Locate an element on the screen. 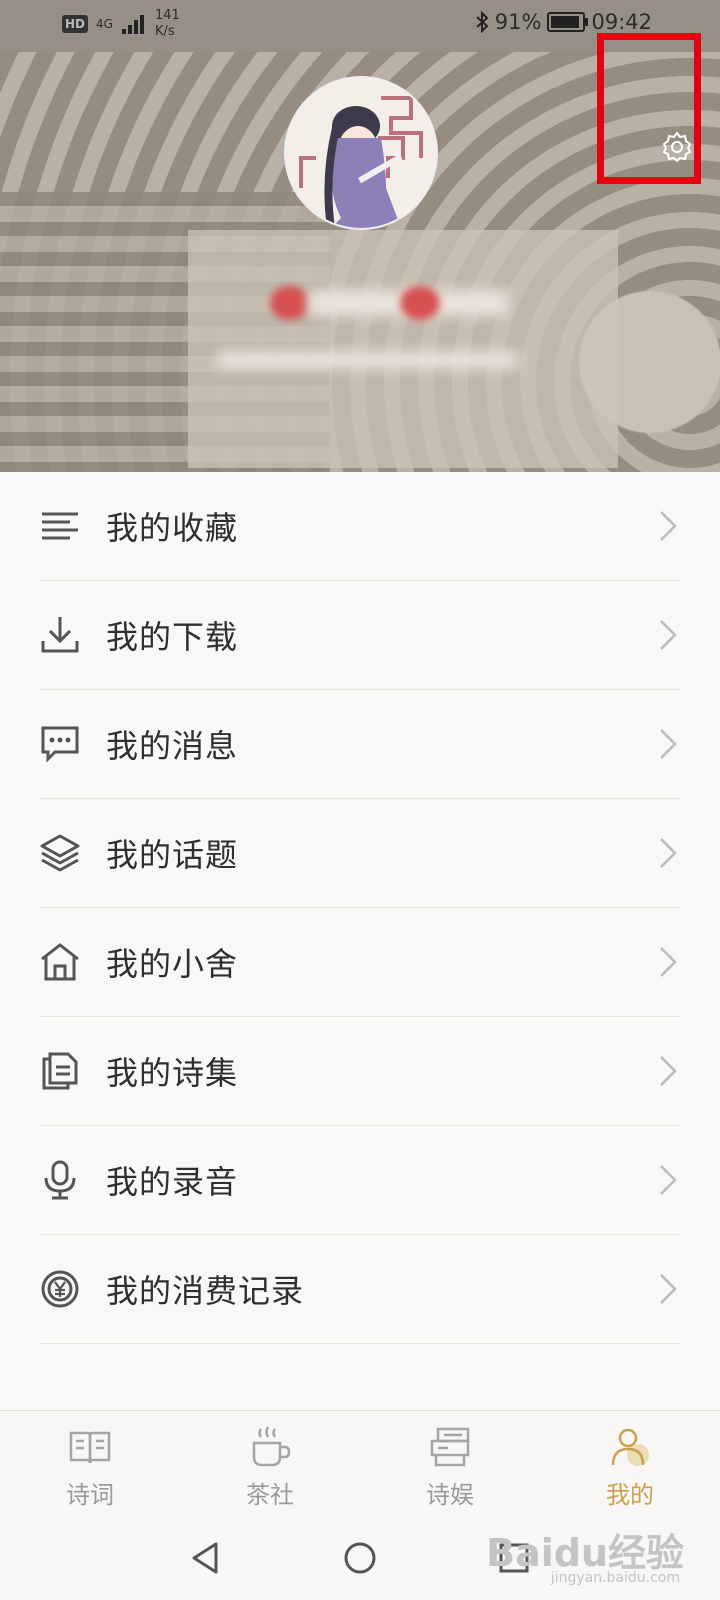 The width and height of the screenshot is (720, 1600). download-icon is located at coordinates (60, 635).